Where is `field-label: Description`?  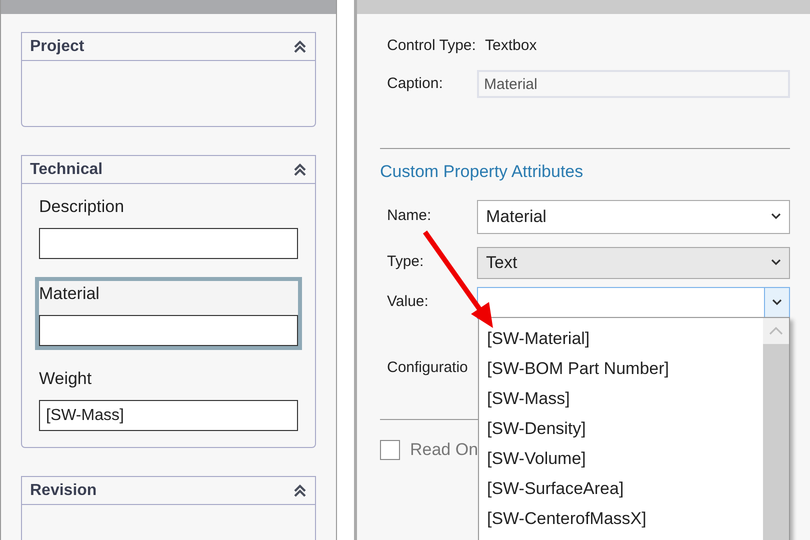
field-label: Description is located at coordinates (82, 207).